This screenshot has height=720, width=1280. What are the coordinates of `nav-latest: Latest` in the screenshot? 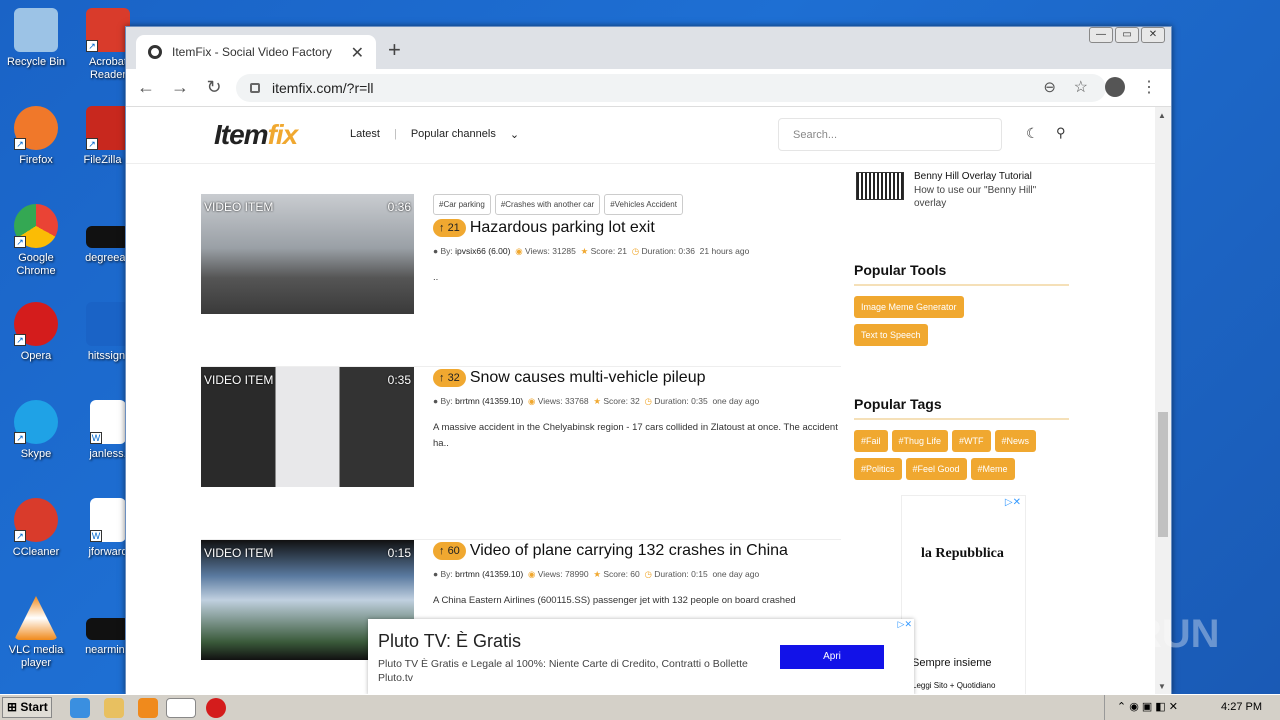 It's located at (365, 134).